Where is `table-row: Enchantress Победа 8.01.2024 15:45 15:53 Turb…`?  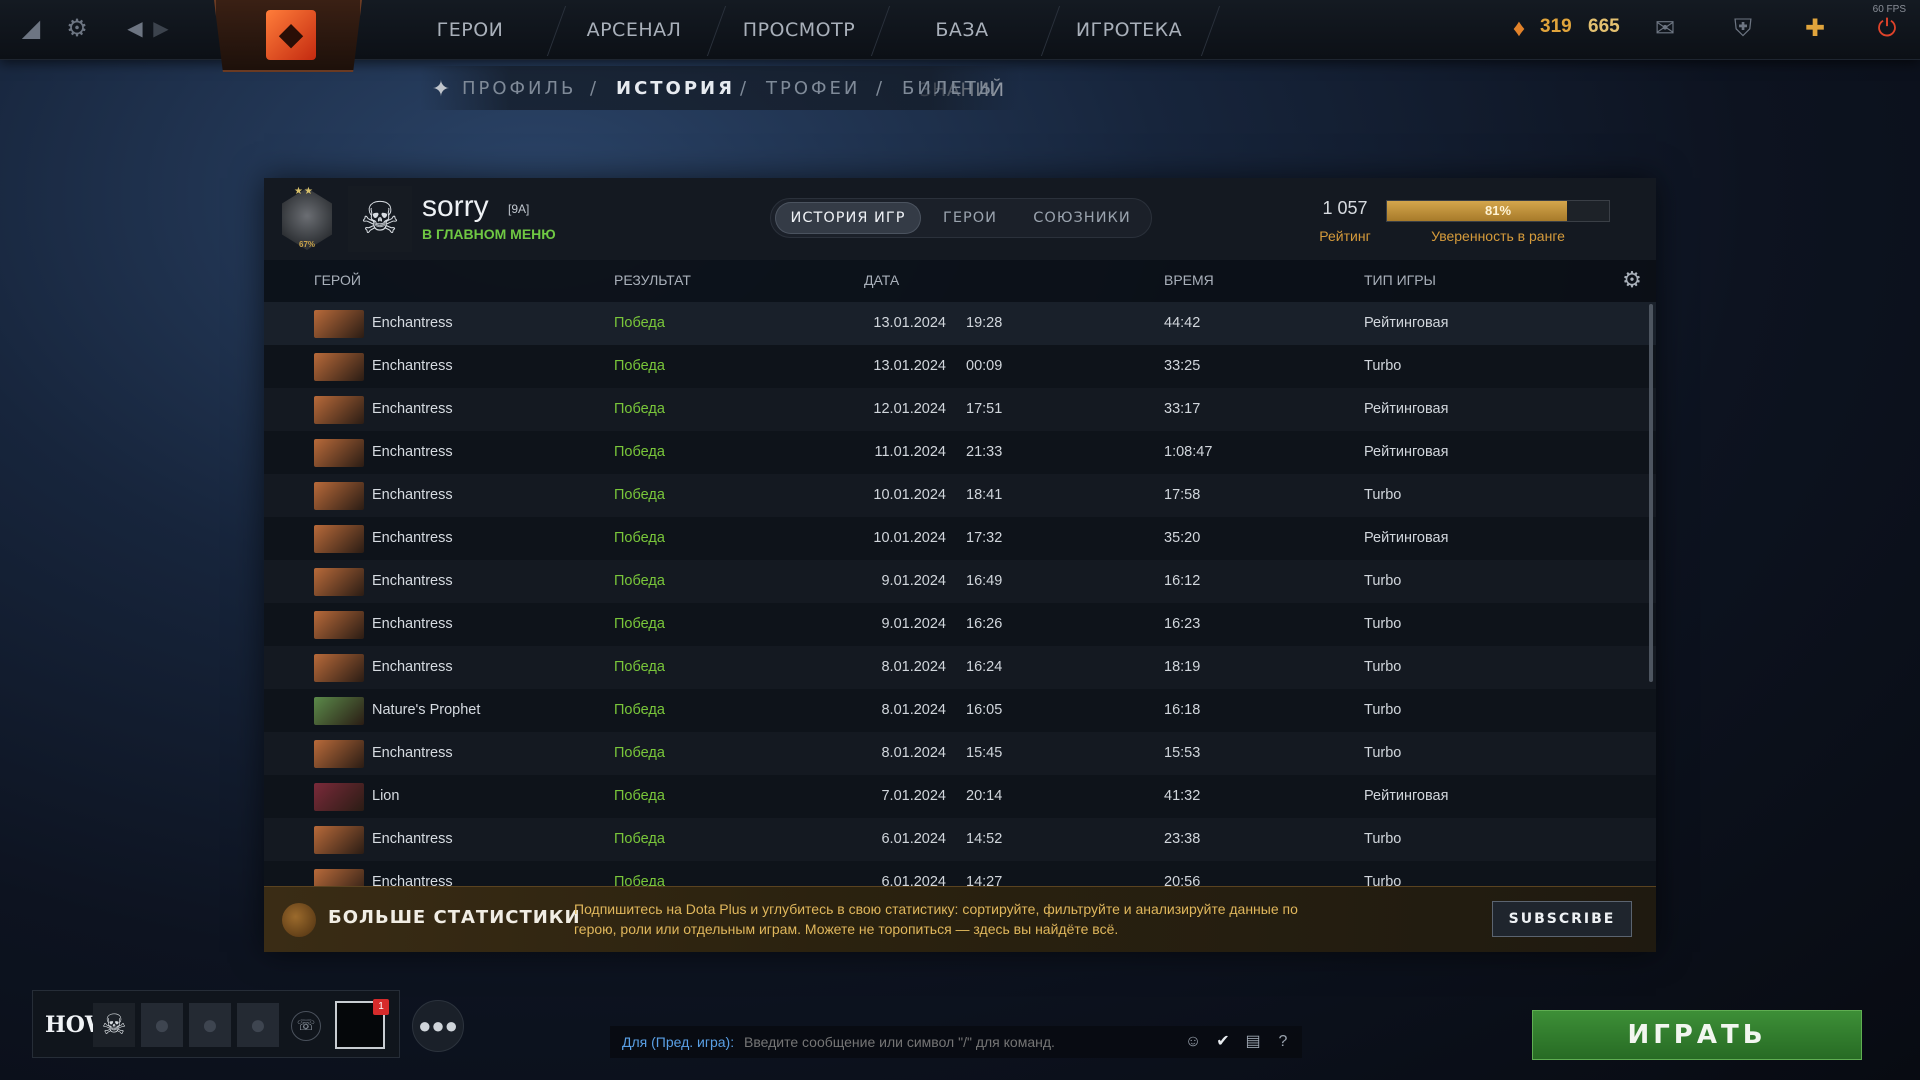
table-row: Enchantress Победа 8.01.2024 15:45 15:53 Turb… is located at coordinates (960, 753).